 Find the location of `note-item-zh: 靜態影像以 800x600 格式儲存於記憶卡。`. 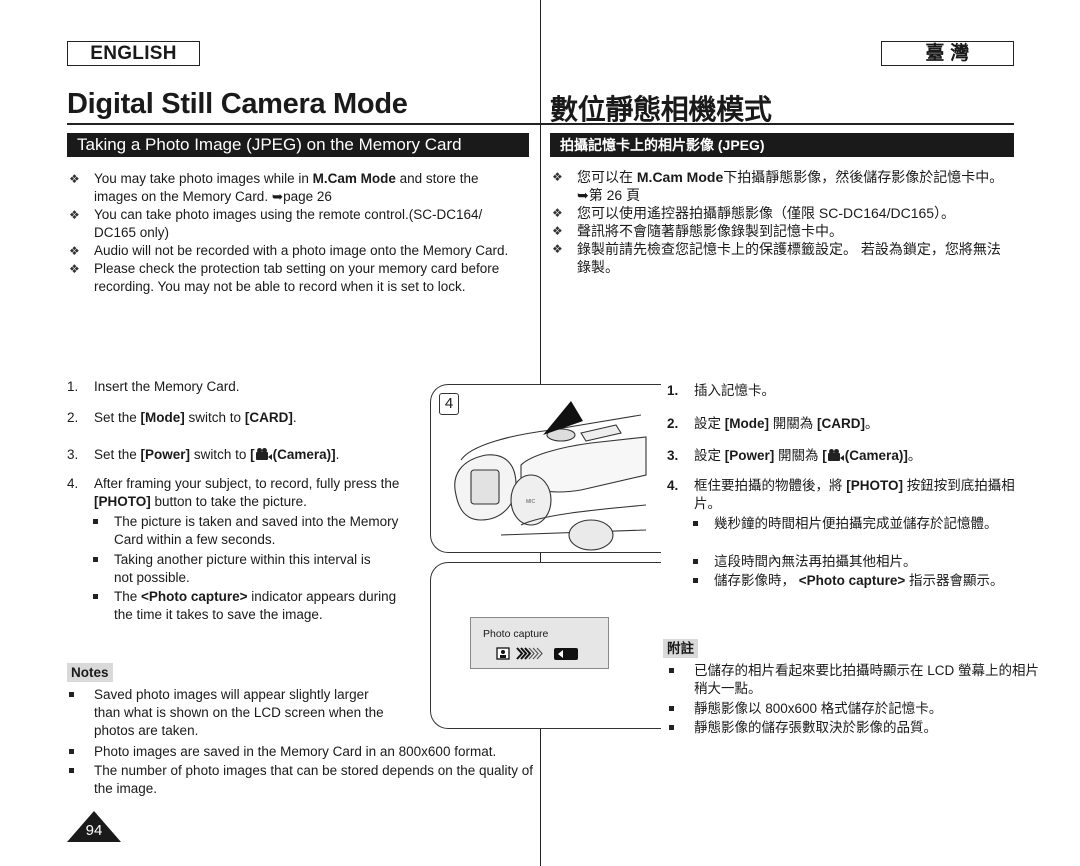

note-item-zh: 靜態影像以 800x600 格式儲存於記憶卡。 is located at coordinates (853, 709).